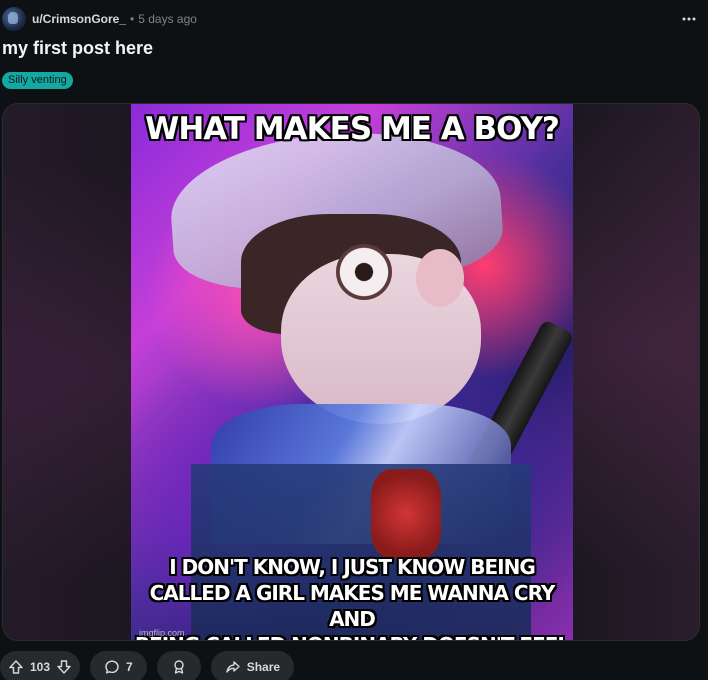  Describe the element at coordinates (147, 665) in the screenshot. I see `action-bar: 103 7 Share` at that location.